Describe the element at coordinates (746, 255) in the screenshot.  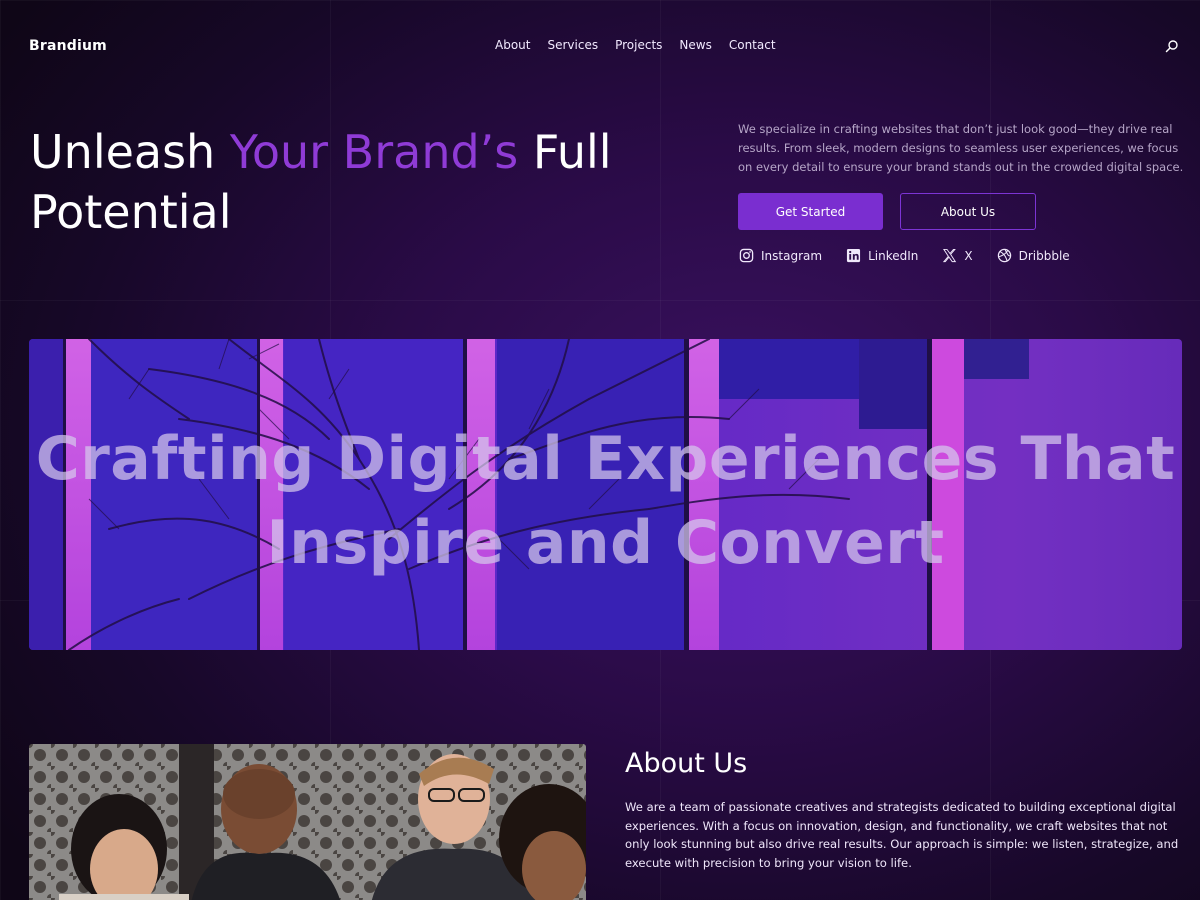
I see `instagram-icon` at that location.